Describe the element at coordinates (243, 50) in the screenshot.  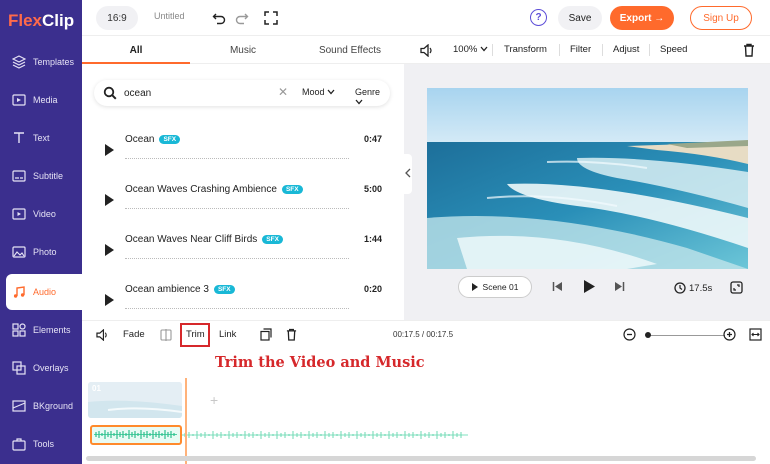
I see `tab-music: Music` at that location.